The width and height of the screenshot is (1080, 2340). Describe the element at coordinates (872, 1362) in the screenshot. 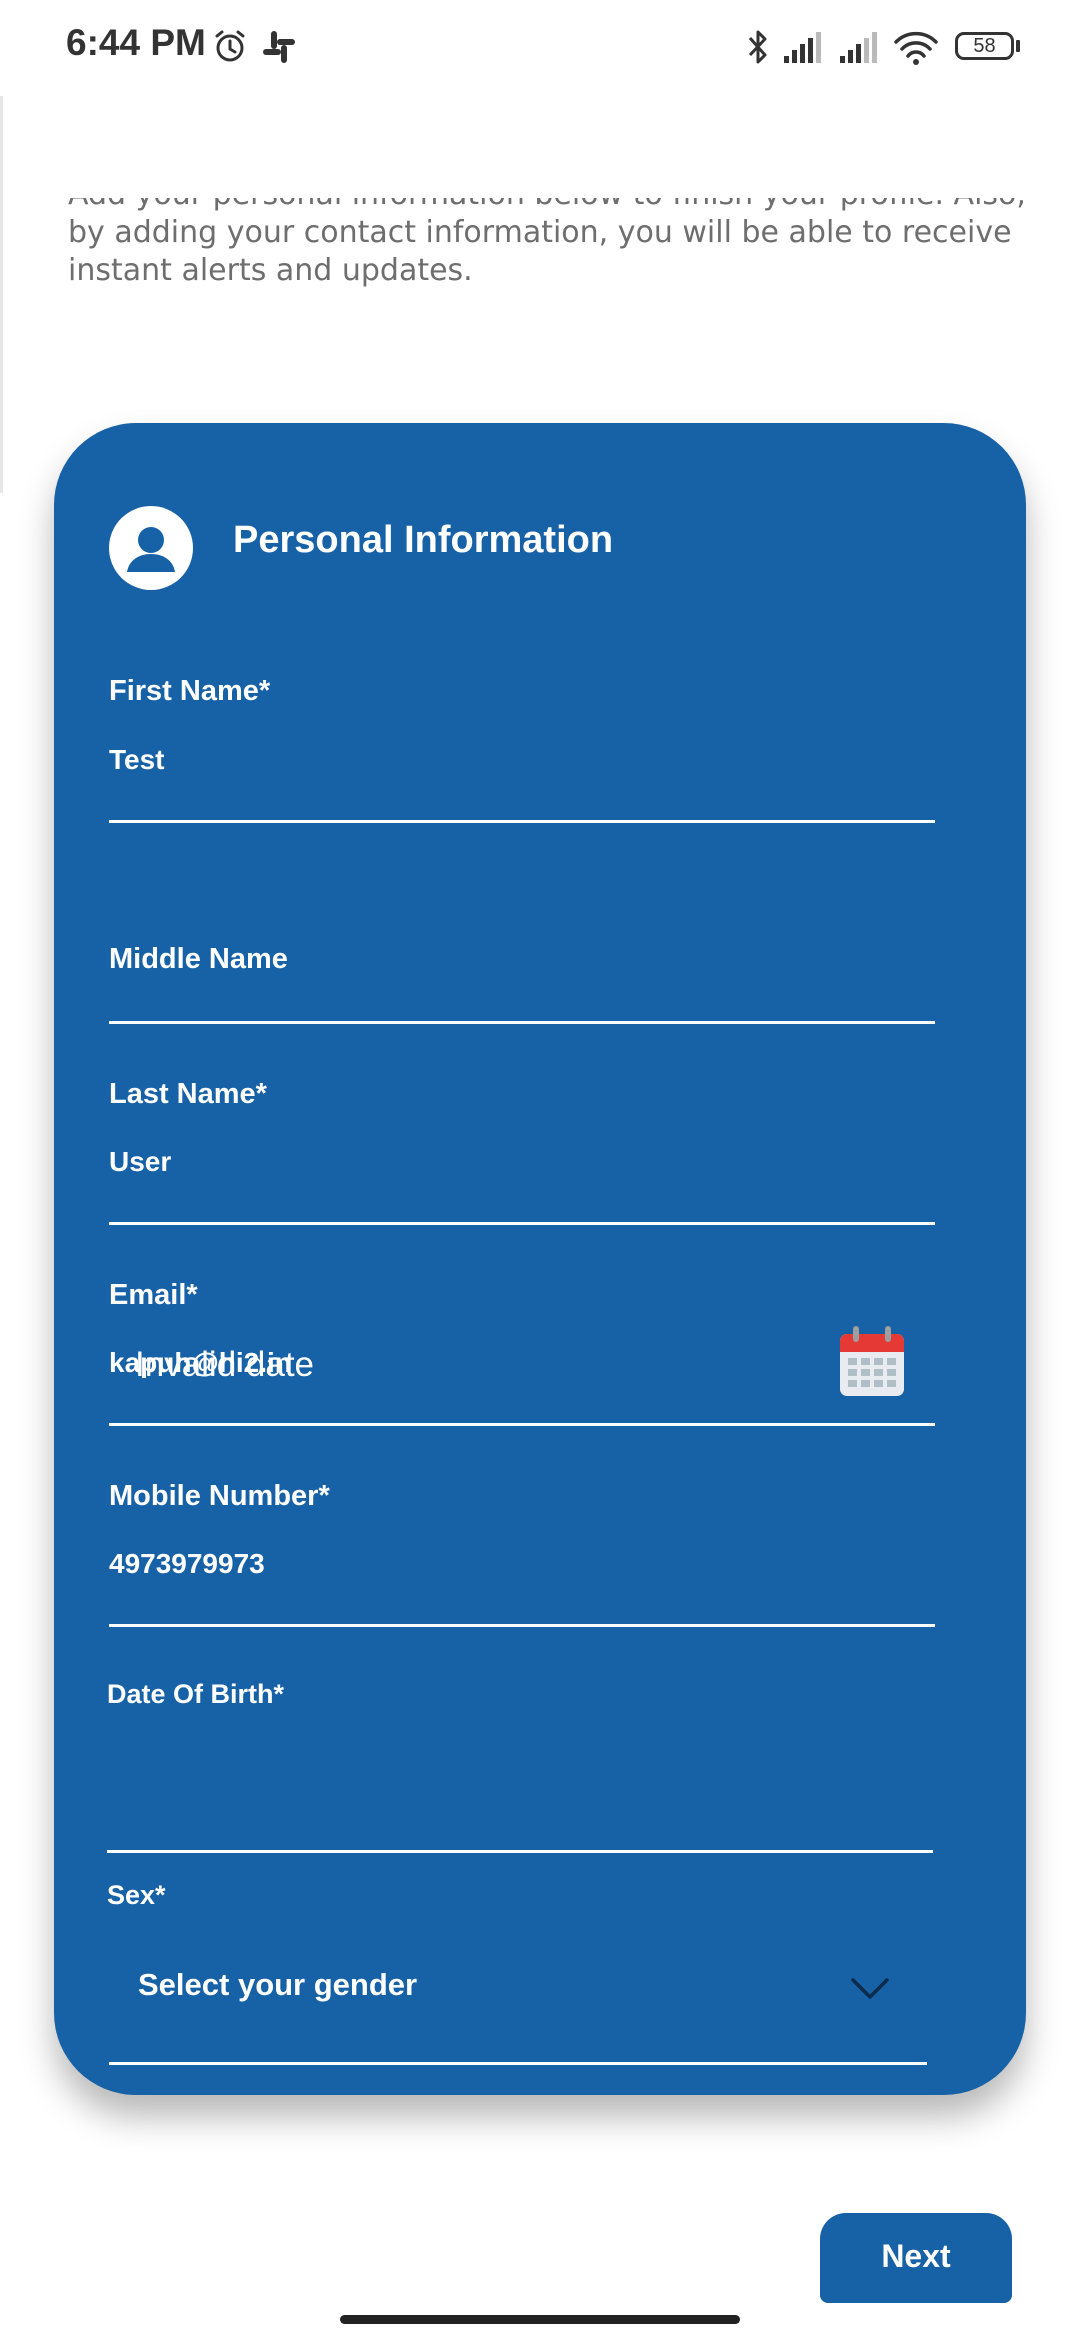

I see `calendar-icon` at that location.